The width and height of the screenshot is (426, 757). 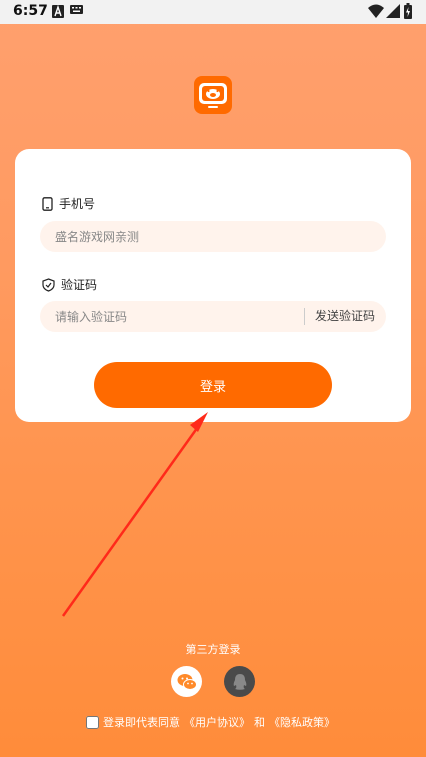 I want to click on phone-input, so click(x=213, y=236).